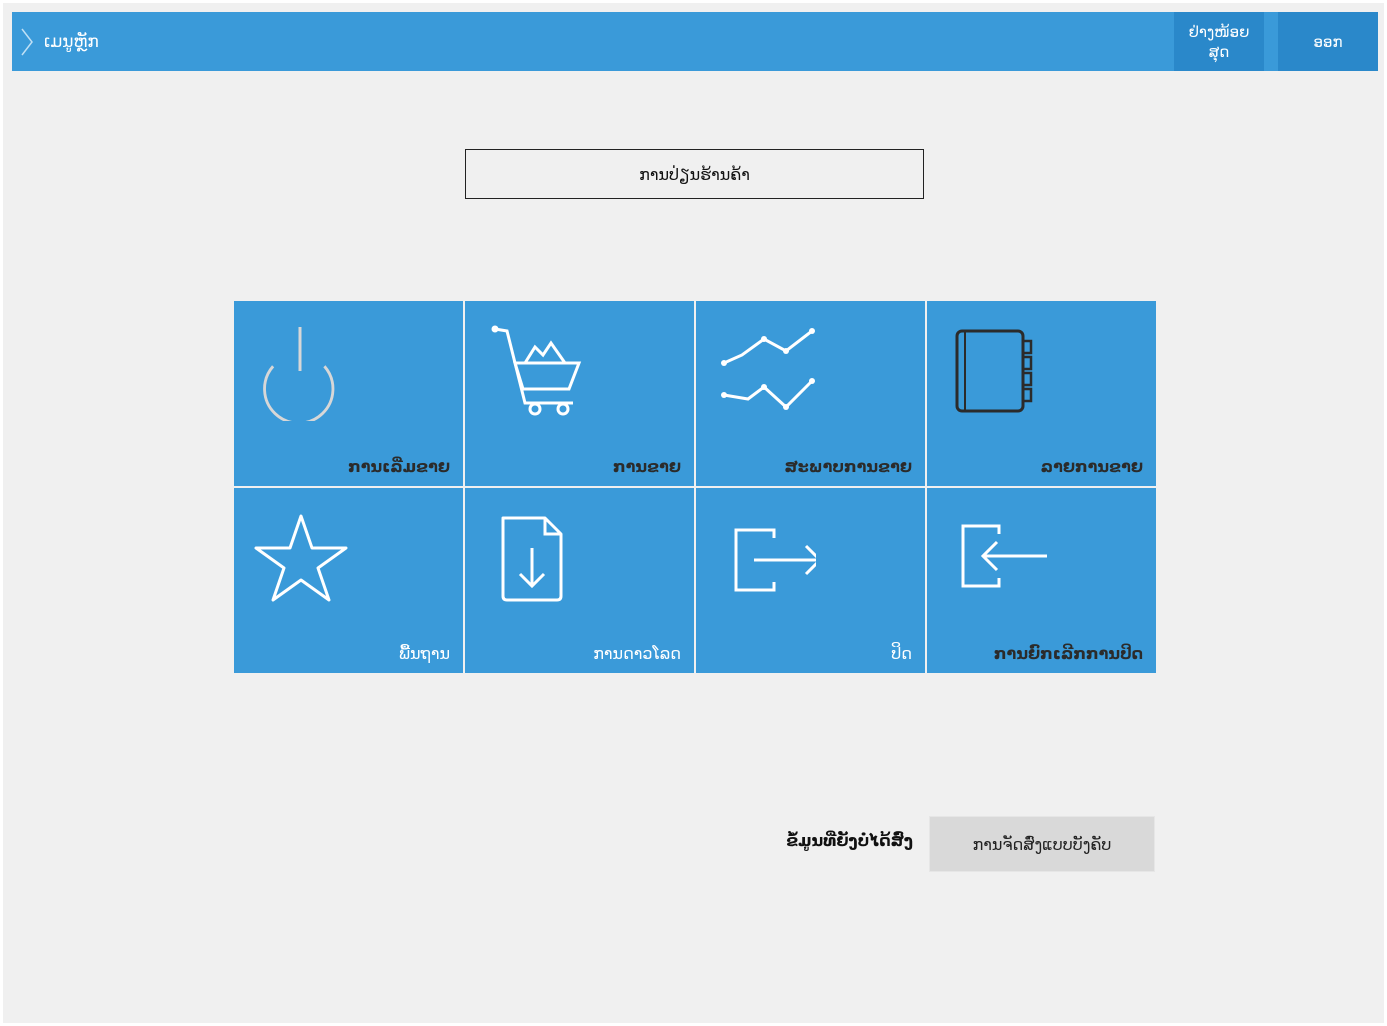 This screenshot has width=1387, height=1026. Describe the element at coordinates (1068, 653) in the screenshot. I see `tile-label: ການຍົກເລີກການປິດ` at that location.